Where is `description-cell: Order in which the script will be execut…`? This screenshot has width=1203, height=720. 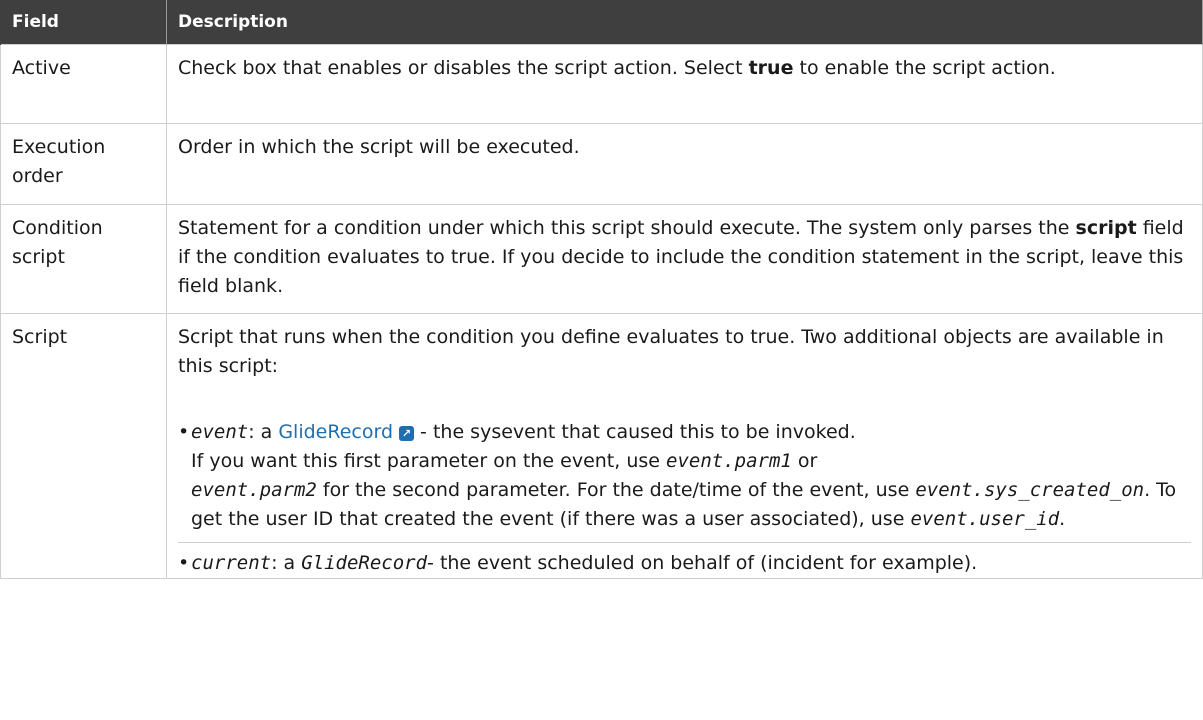 description-cell: Order in which the script will be execut… is located at coordinates (684, 164).